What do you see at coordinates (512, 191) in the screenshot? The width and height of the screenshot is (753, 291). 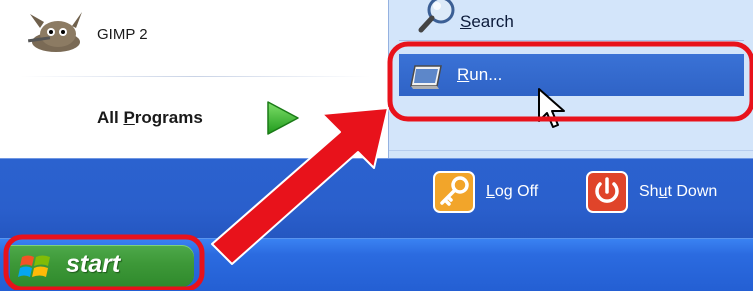 I see `logoff-label: Log Off` at bounding box center [512, 191].